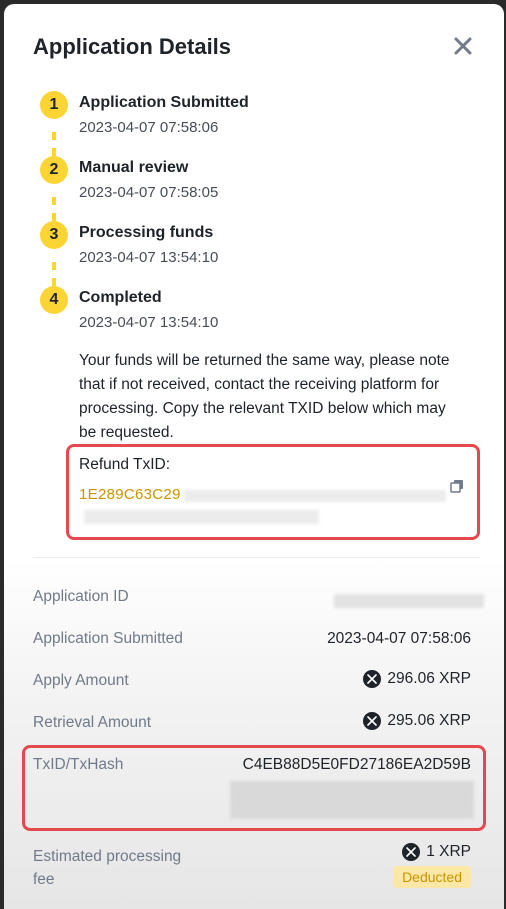  I want to click on step-number: 2, so click(54, 170).